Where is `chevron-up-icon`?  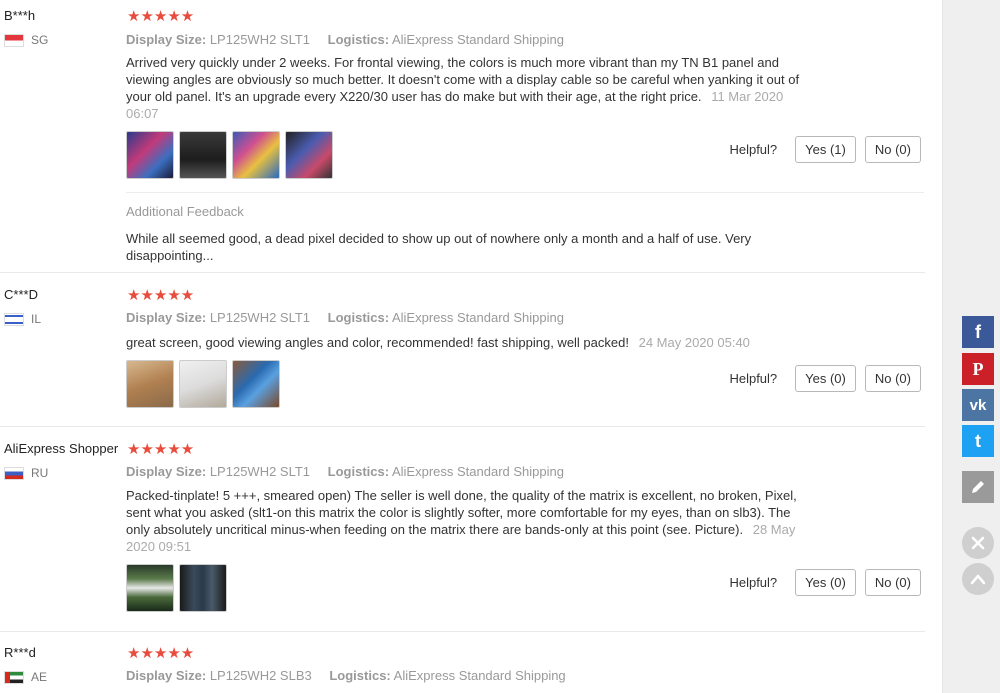
chevron-up-icon is located at coordinates (978, 579).